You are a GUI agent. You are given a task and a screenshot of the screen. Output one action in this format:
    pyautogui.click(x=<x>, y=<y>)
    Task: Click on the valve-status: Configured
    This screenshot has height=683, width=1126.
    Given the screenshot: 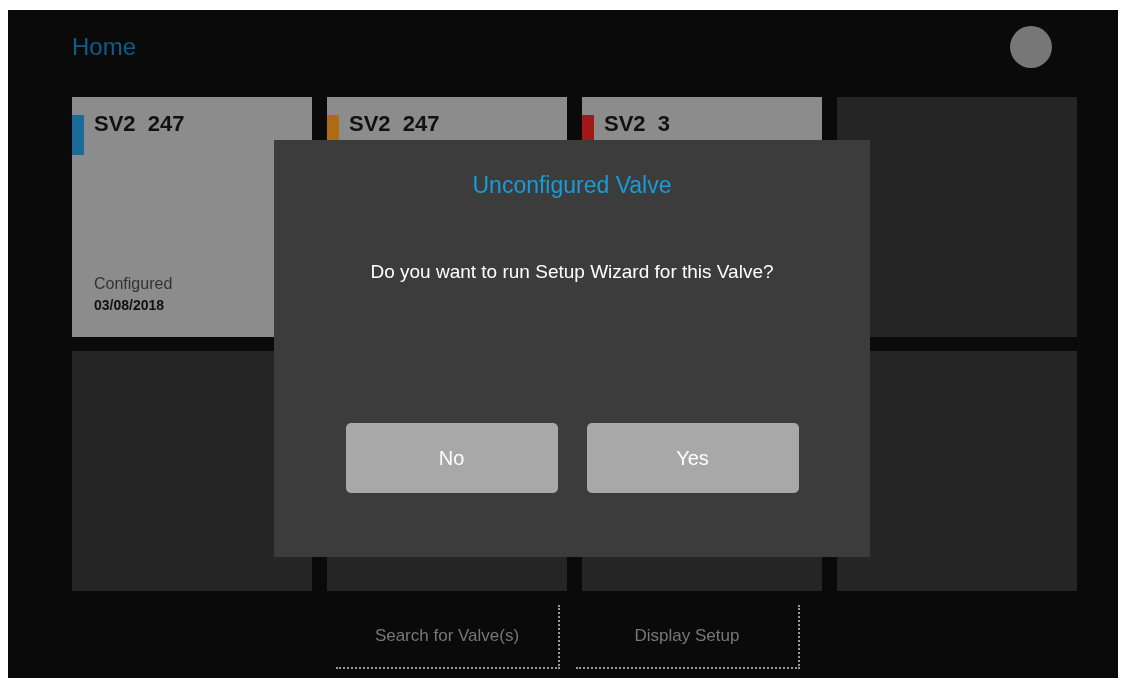 What is the action you would take?
    pyautogui.click(x=134, y=284)
    